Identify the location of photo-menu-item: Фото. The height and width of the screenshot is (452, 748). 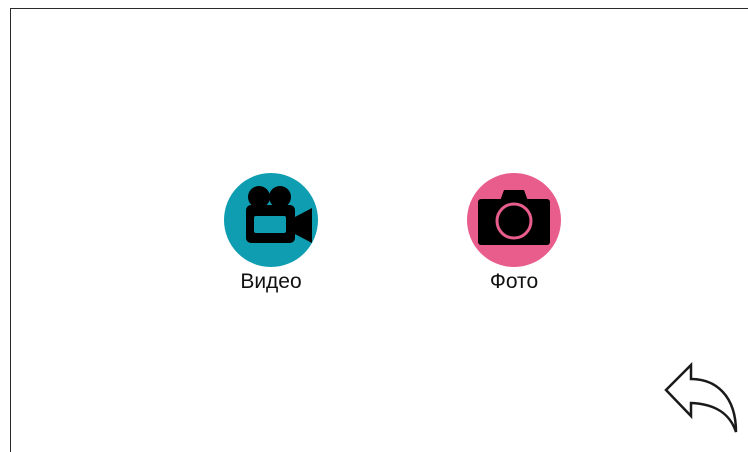
(514, 233).